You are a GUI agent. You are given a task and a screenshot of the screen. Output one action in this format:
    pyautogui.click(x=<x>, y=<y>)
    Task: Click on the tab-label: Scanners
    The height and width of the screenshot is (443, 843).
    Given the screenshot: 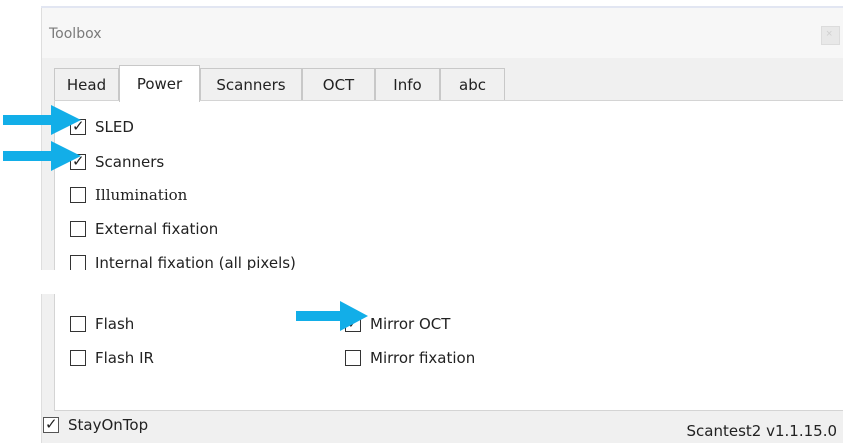 What is the action you would take?
    pyautogui.click(x=251, y=85)
    